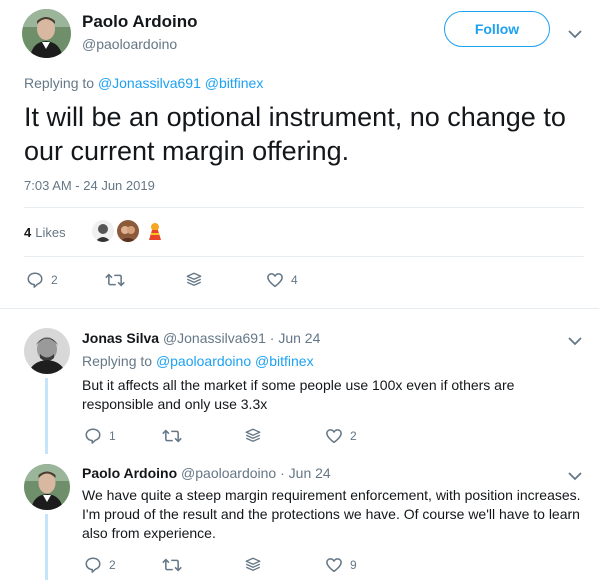  What do you see at coordinates (149, 83) in the screenshot?
I see `mention-link: @Jonassilva691` at bounding box center [149, 83].